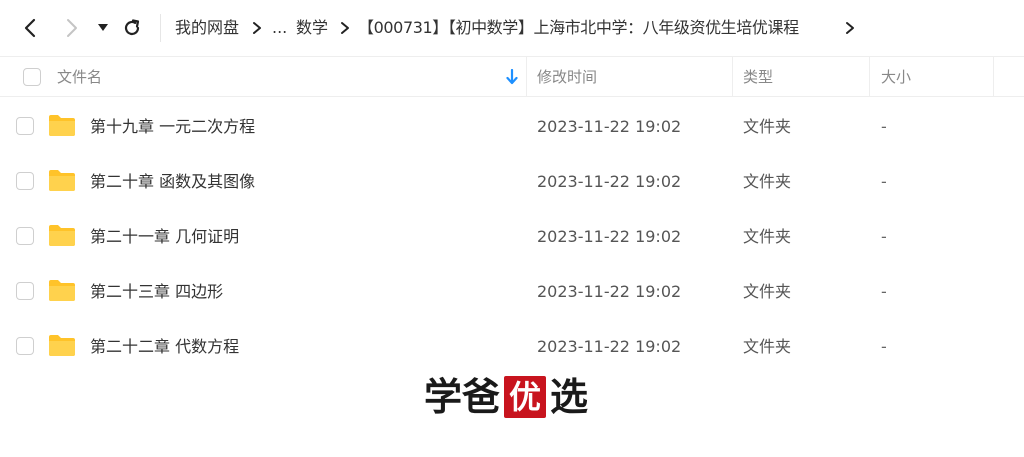 The image size is (1024, 457). I want to click on table-row: 第二十一章 几何证明 2023-11-22 19:02 文件夹 -, so click(512, 236).